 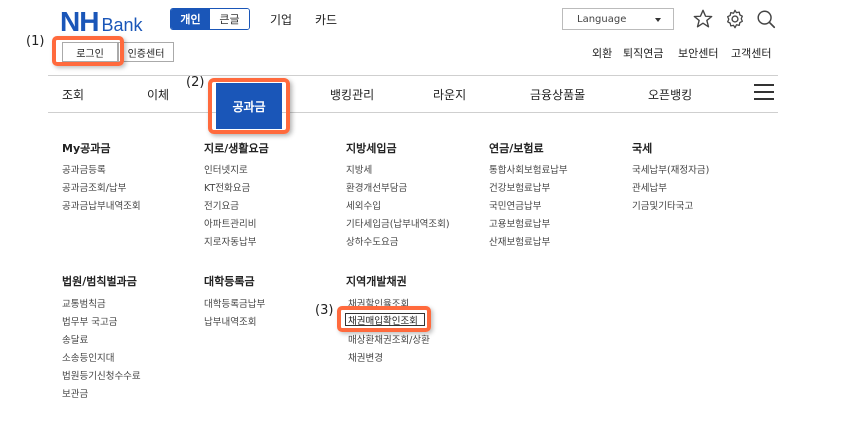 What do you see at coordinates (352, 94) in the screenshot?
I see `nav-banking-management: 뱅킹관리` at bounding box center [352, 94].